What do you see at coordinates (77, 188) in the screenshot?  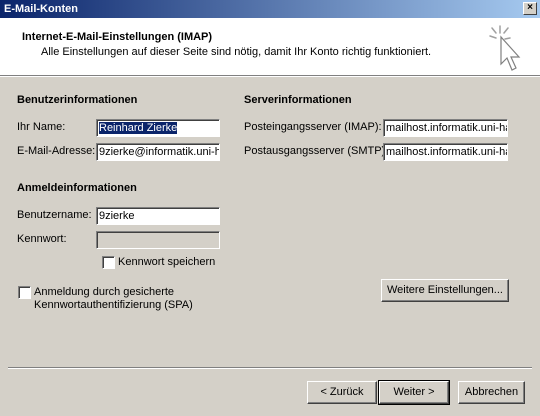 I see `login-info-heading: Anmeldeinformationen` at bounding box center [77, 188].